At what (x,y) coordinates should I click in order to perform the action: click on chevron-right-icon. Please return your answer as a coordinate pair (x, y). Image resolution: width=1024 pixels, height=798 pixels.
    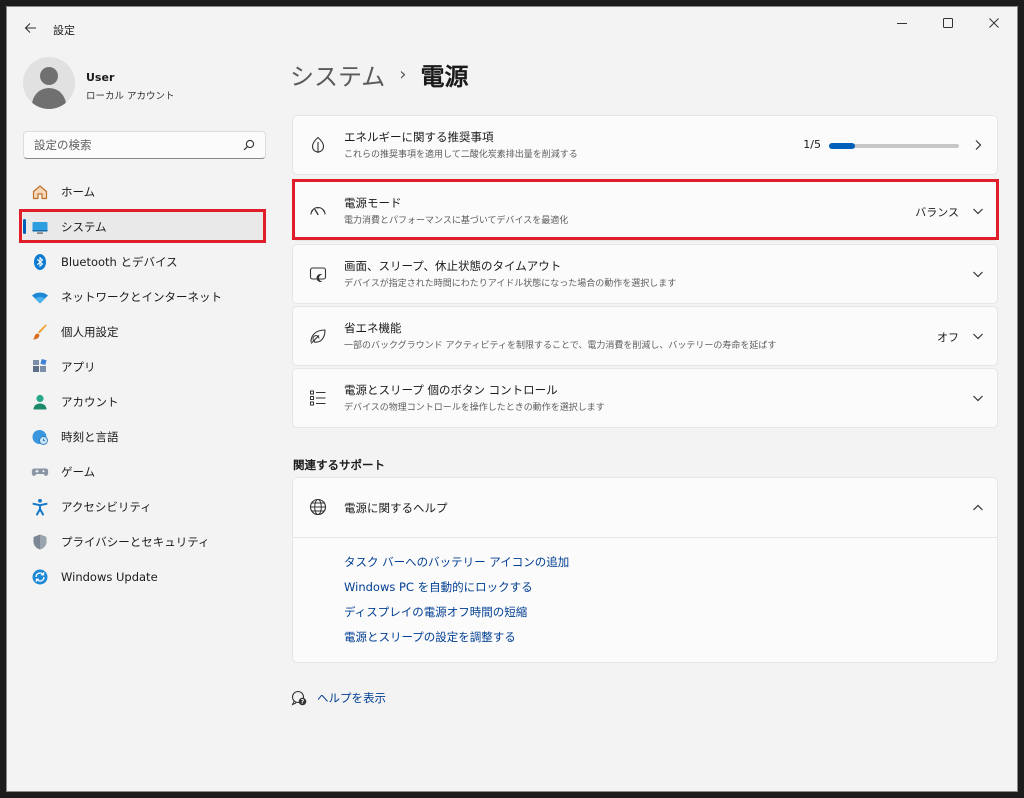
    Looking at the image, I should click on (978, 145).